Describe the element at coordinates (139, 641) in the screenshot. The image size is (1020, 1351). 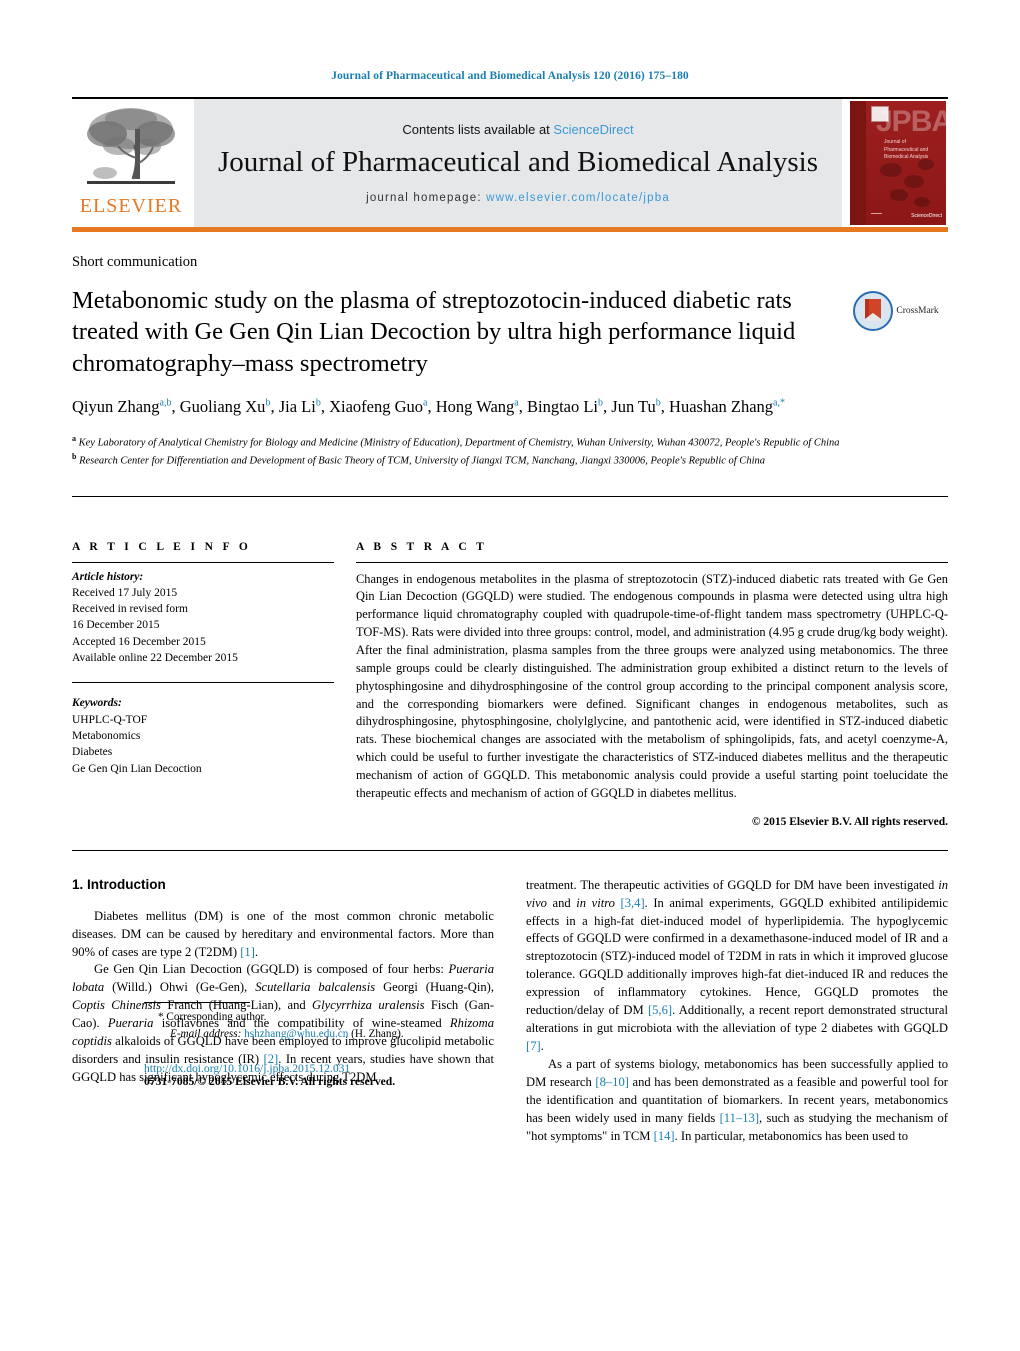
I see `history-item: Accepted 16 December 2015` at that location.